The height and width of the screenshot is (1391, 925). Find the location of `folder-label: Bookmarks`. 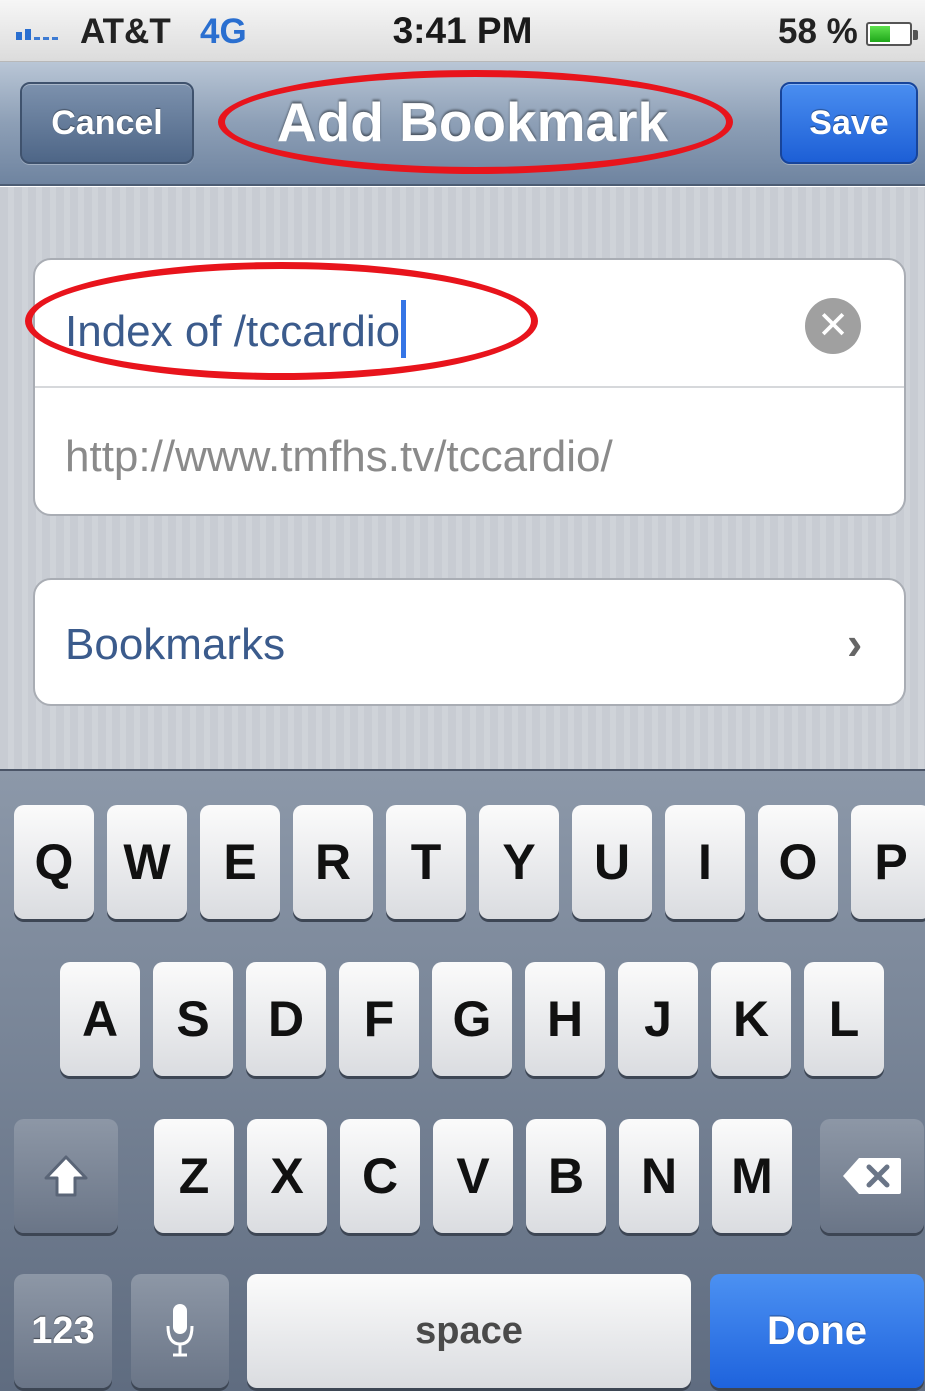

folder-label: Bookmarks is located at coordinates (175, 644).